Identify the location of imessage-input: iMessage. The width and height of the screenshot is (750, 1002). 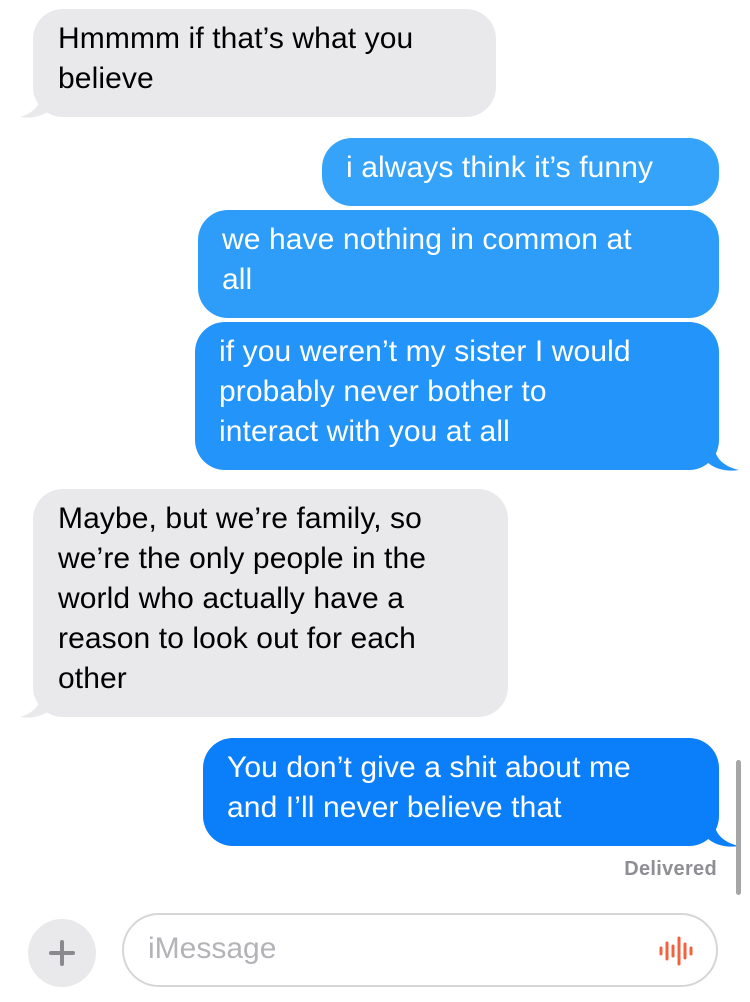
(420, 950).